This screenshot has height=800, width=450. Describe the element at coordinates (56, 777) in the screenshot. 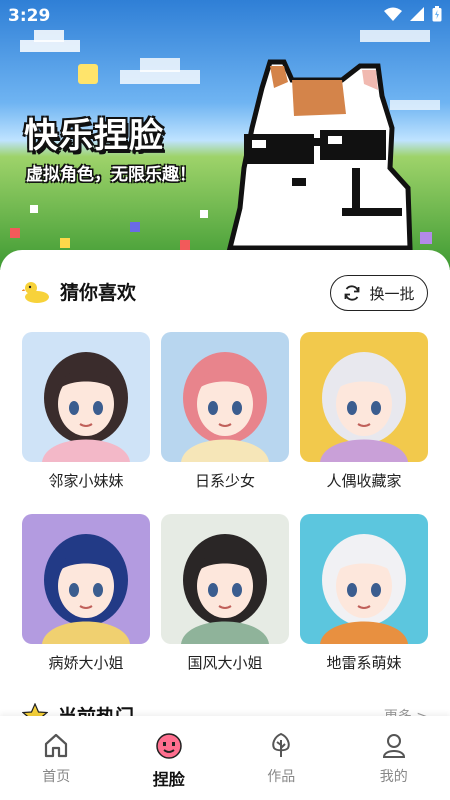

I see `tab-home-label: 首页` at that location.